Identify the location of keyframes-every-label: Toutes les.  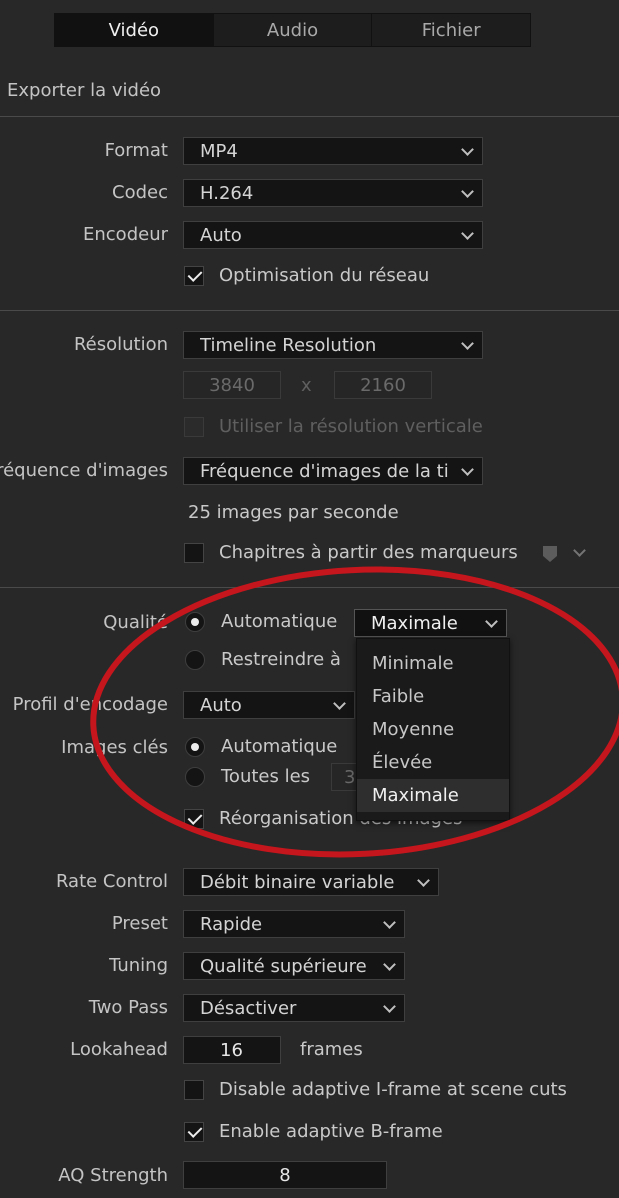
(266, 776).